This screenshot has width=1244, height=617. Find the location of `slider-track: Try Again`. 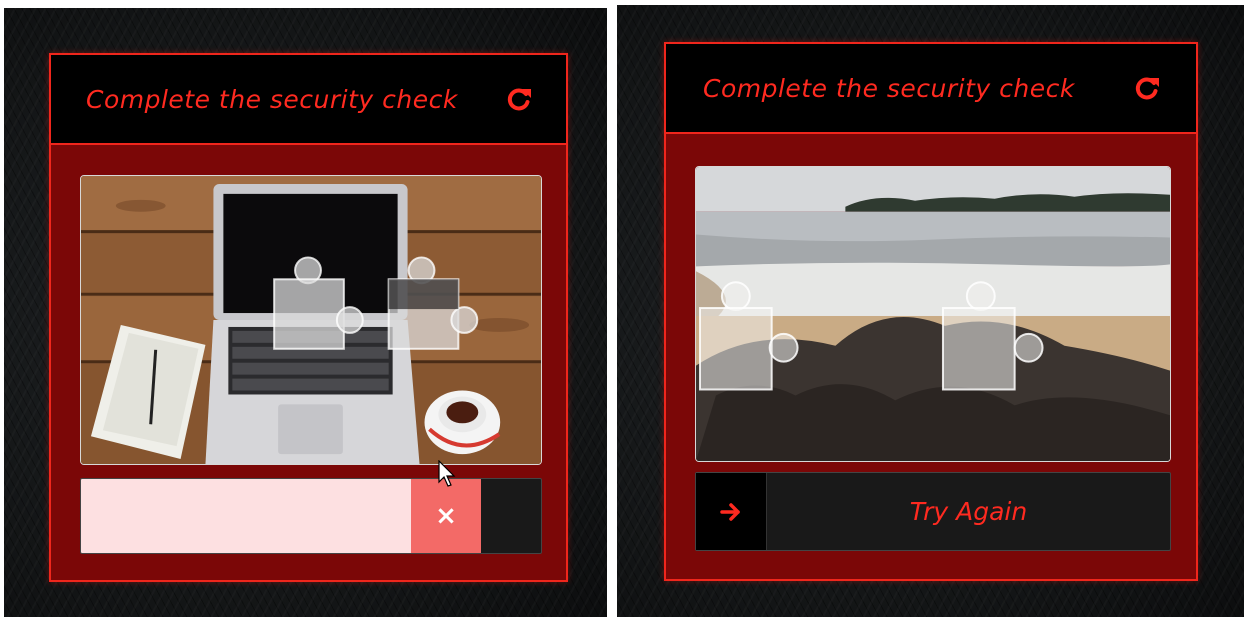

slider-track: Try Again is located at coordinates (933, 511).